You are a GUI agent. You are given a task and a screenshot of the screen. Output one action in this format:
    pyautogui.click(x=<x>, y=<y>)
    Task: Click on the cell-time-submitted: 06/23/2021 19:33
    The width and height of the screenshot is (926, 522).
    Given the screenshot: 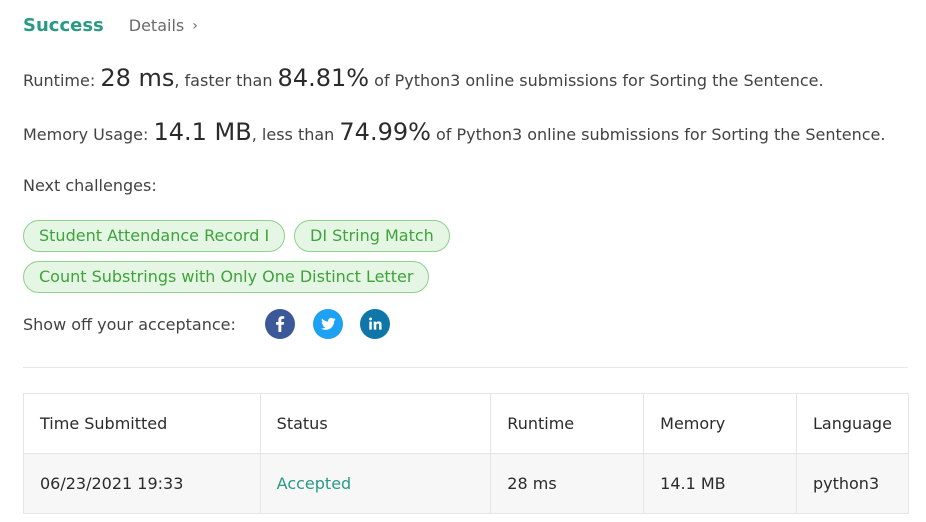 What is the action you would take?
    pyautogui.click(x=142, y=483)
    